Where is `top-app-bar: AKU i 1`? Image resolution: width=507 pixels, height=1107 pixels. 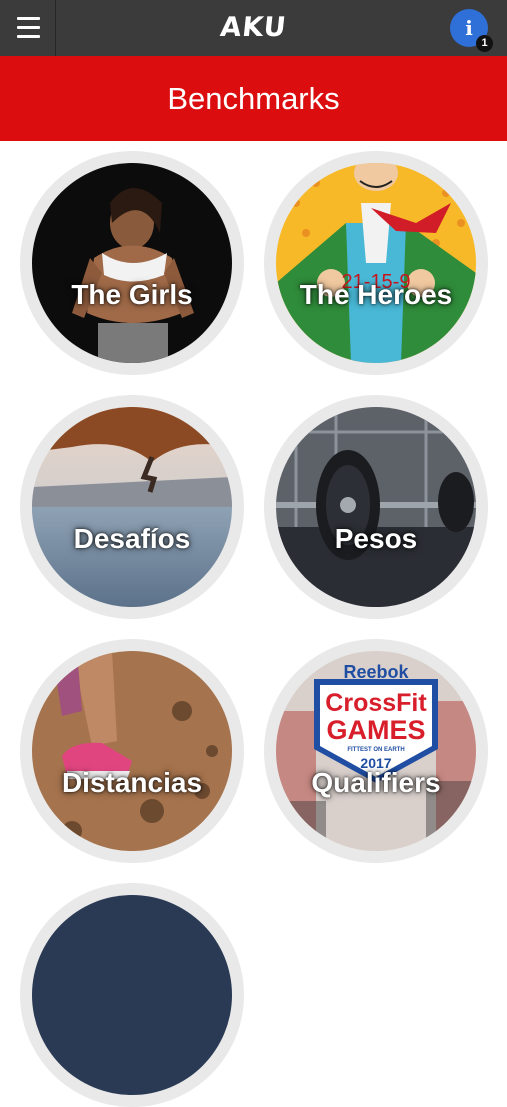 top-app-bar: AKU i 1 is located at coordinates (253, 28).